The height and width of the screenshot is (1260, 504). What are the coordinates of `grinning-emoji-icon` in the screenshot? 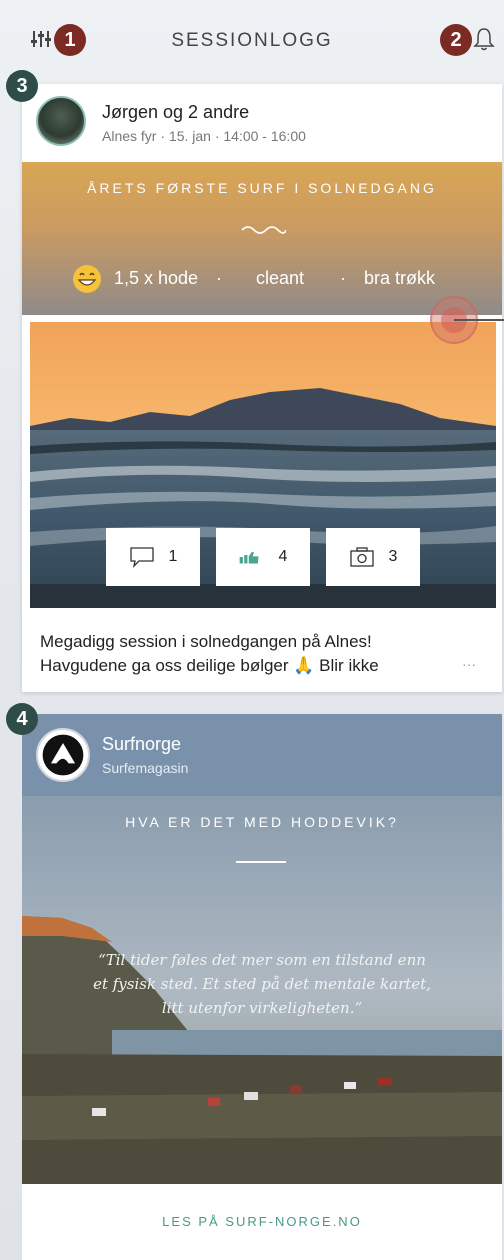 It's located at (87, 279).